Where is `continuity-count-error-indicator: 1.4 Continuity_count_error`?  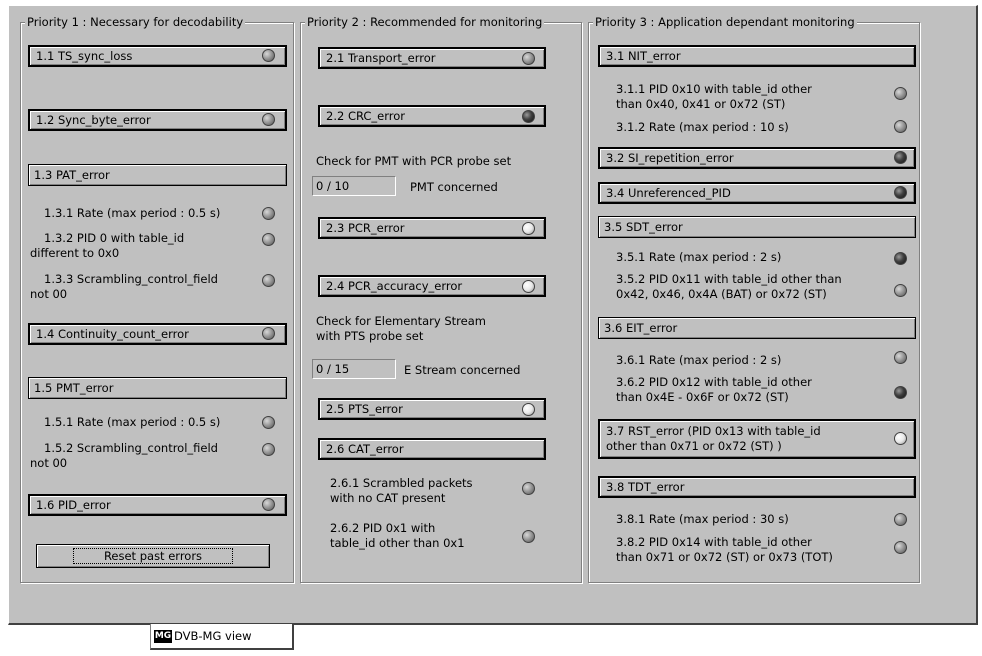 continuity-count-error-indicator: 1.4 Continuity_count_error is located at coordinates (157, 334).